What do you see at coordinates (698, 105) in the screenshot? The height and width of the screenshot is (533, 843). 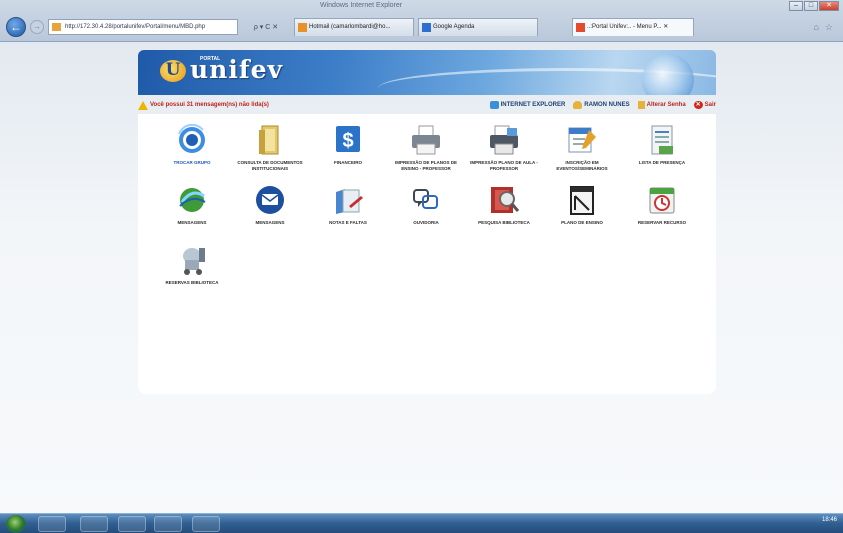 I see `exit-icon: ✕` at bounding box center [698, 105].